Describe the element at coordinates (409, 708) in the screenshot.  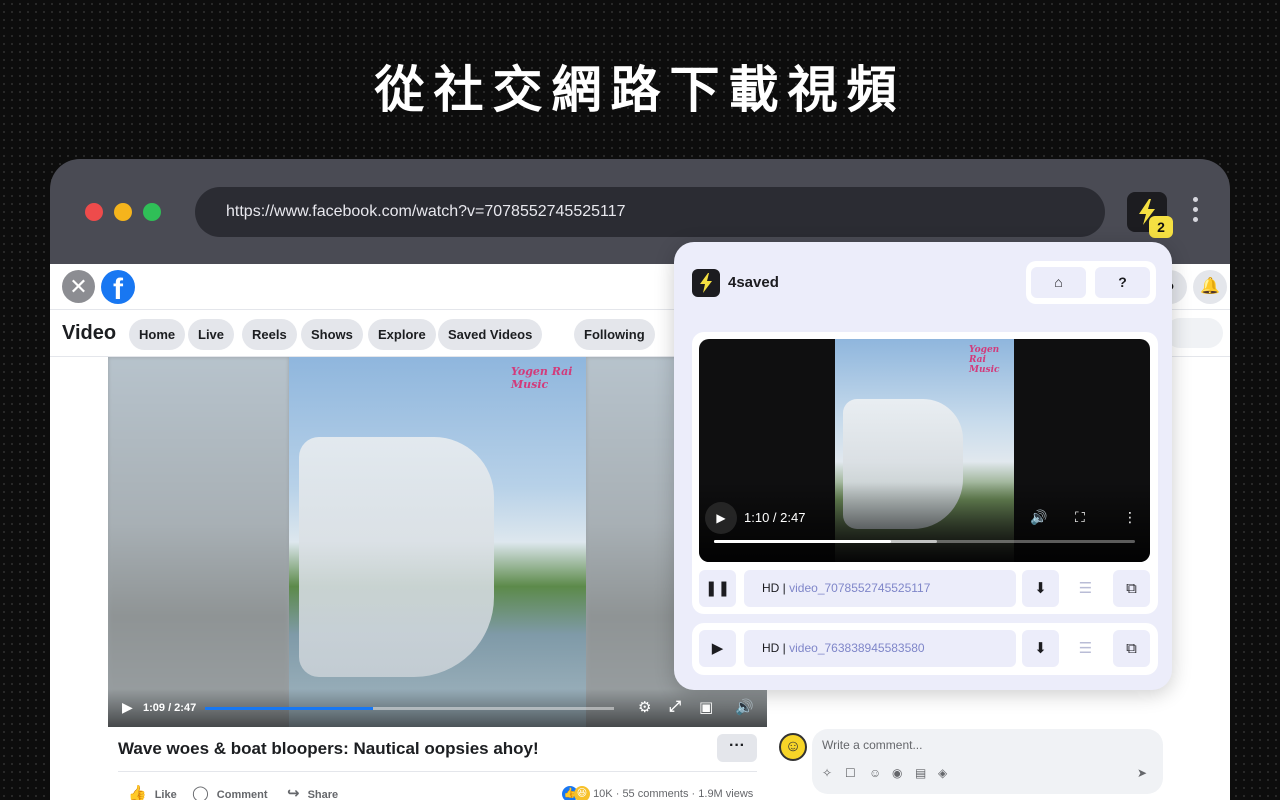
I see `video-progress-track` at that location.